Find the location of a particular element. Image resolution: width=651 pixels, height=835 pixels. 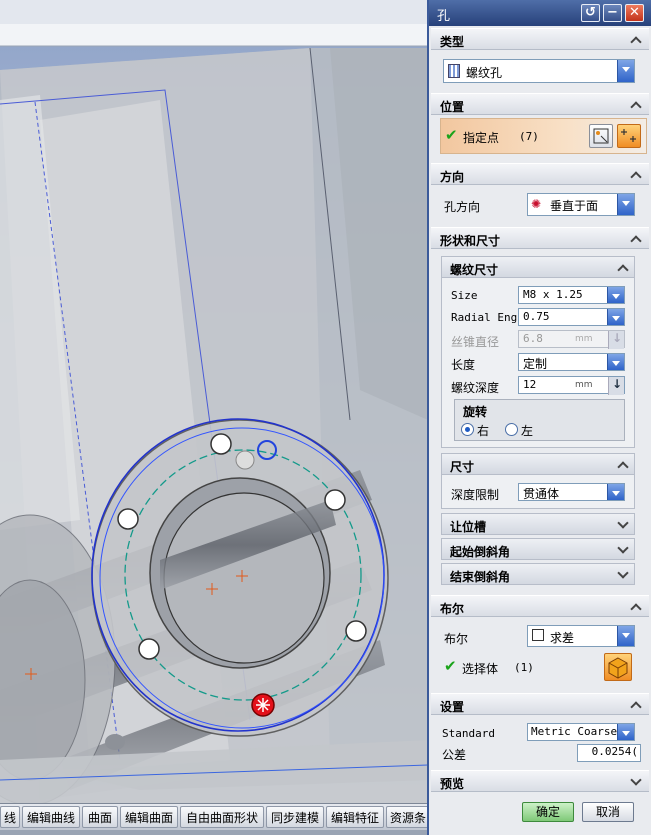

end-chamfer-label: 结束倒斜角 is located at coordinates (480, 577).